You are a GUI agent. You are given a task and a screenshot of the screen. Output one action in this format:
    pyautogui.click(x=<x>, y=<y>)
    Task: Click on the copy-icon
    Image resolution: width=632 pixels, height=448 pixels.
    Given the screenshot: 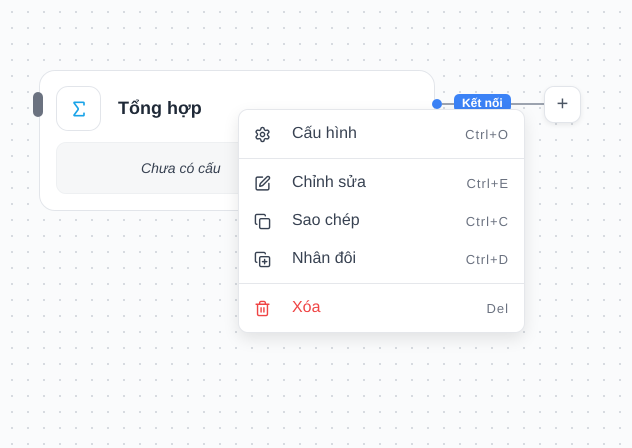 What is the action you would take?
    pyautogui.click(x=262, y=221)
    